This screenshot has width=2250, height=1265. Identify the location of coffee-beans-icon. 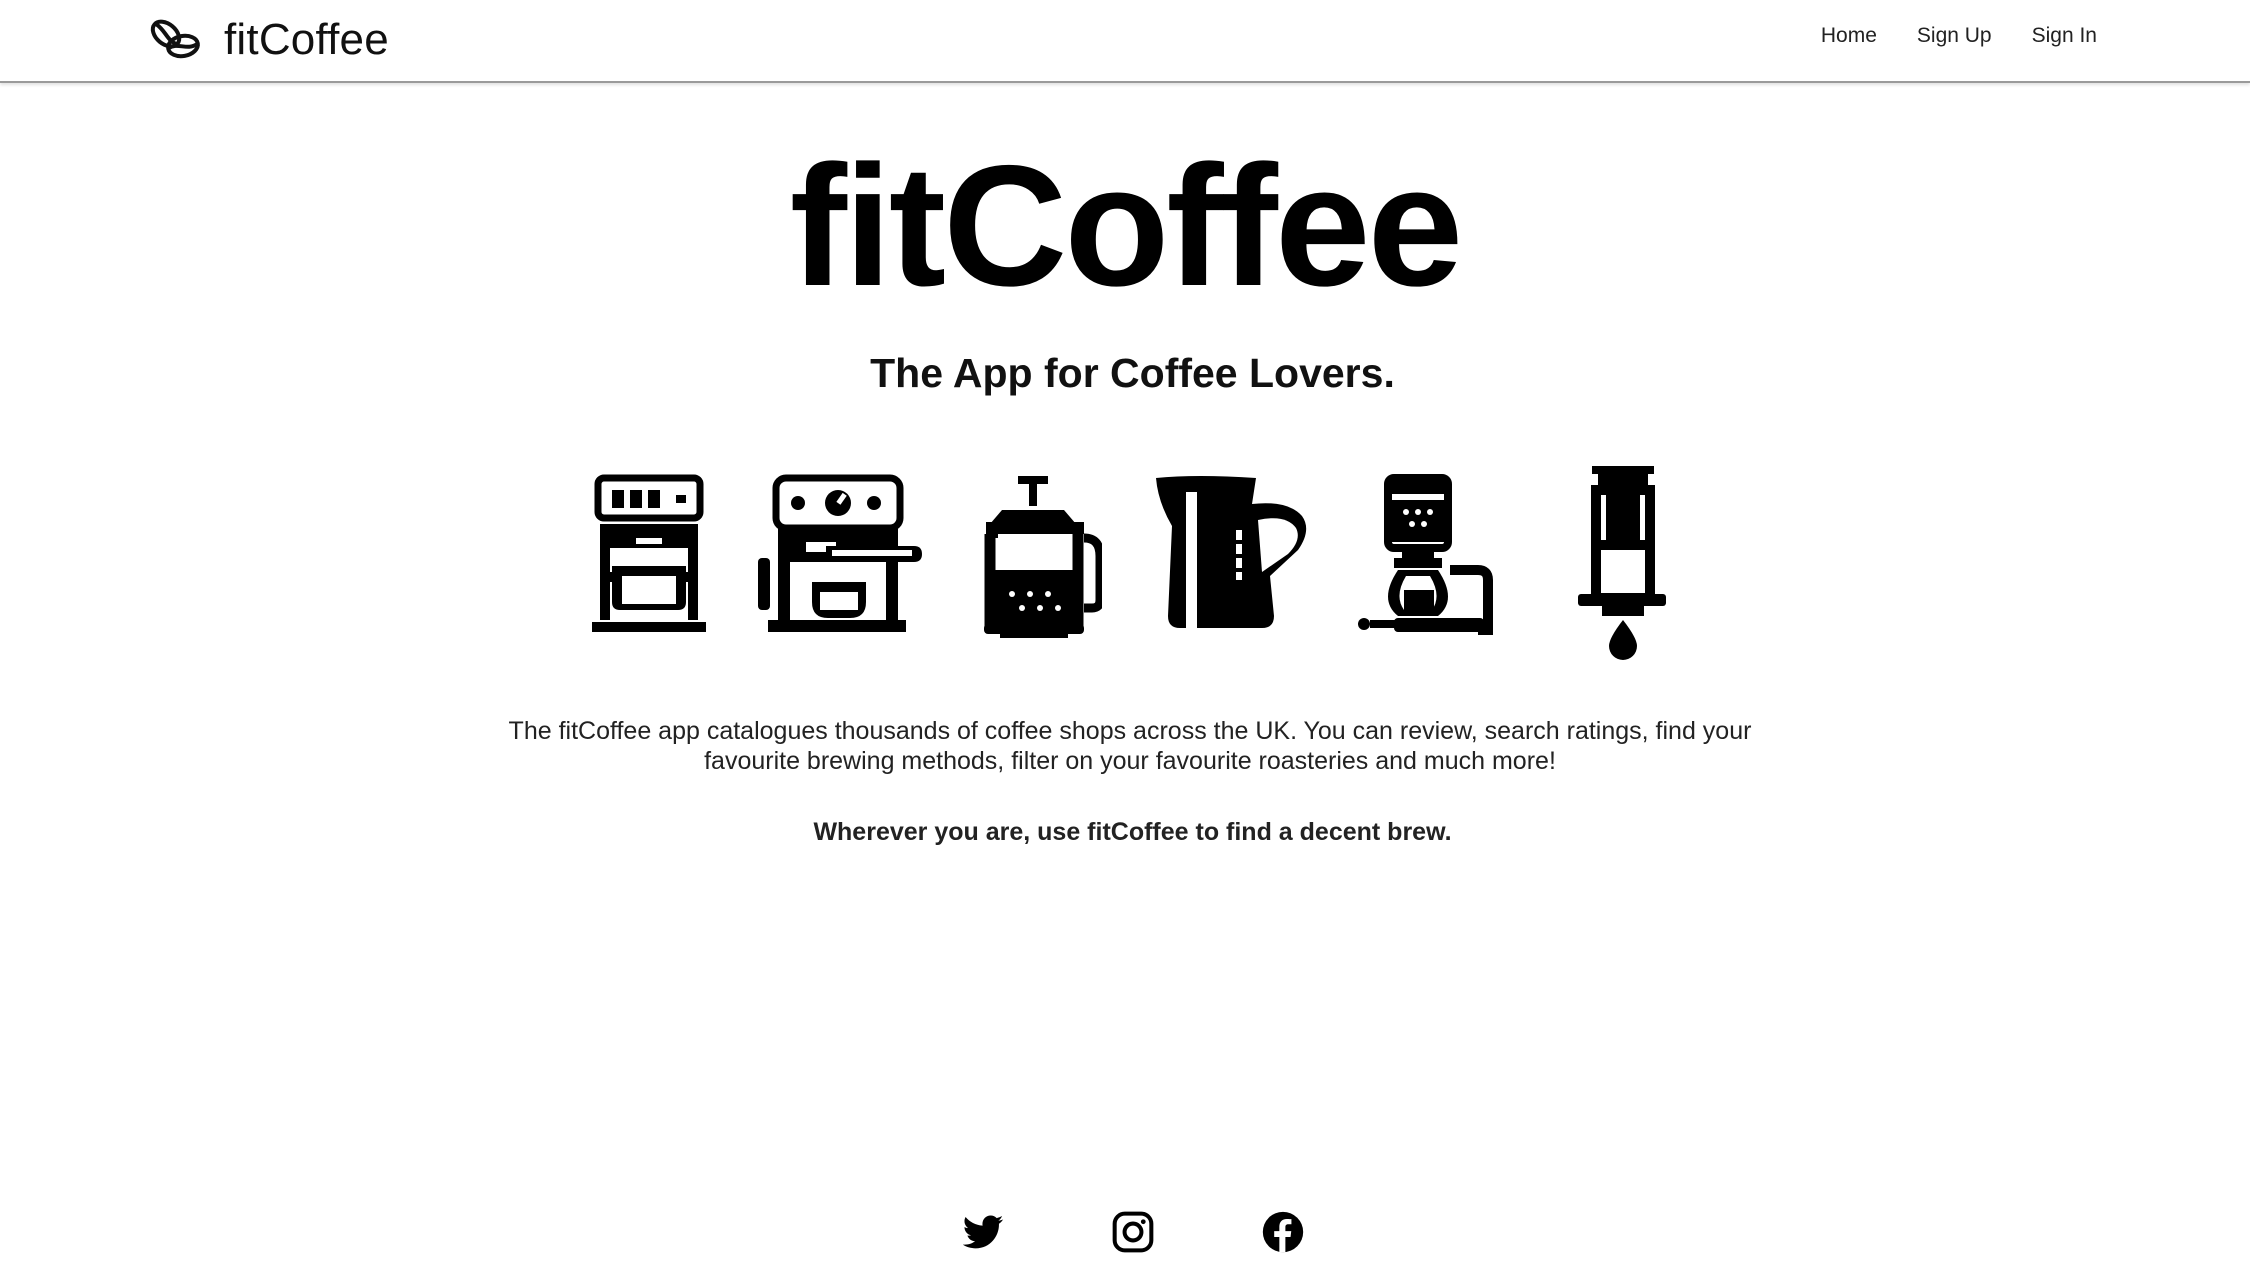
(175, 39).